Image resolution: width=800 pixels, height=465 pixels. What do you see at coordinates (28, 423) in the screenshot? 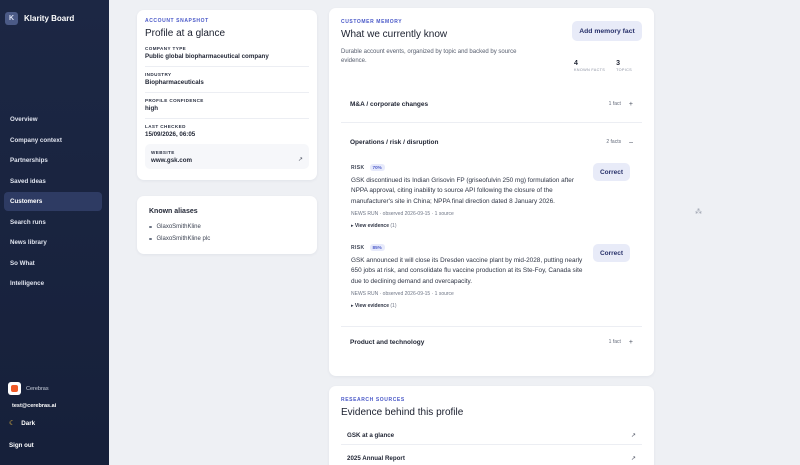
I see `theme-label: Dark` at bounding box center [28, 423].